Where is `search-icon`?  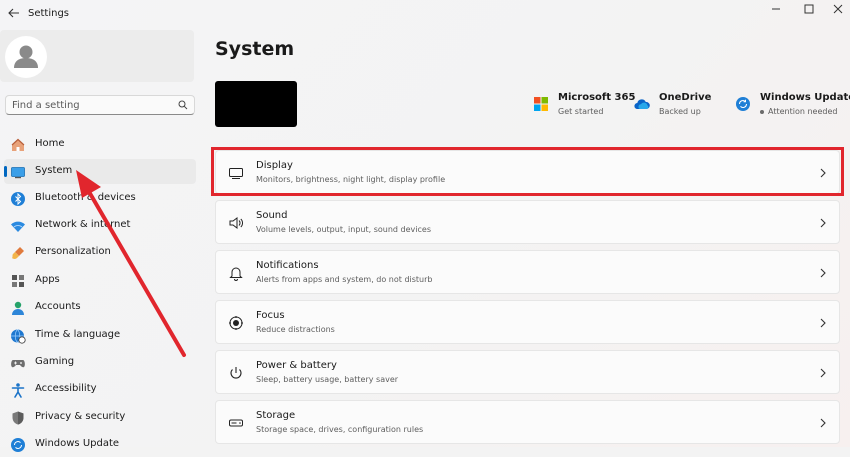
search-icon is located at coordinates (183, 105).